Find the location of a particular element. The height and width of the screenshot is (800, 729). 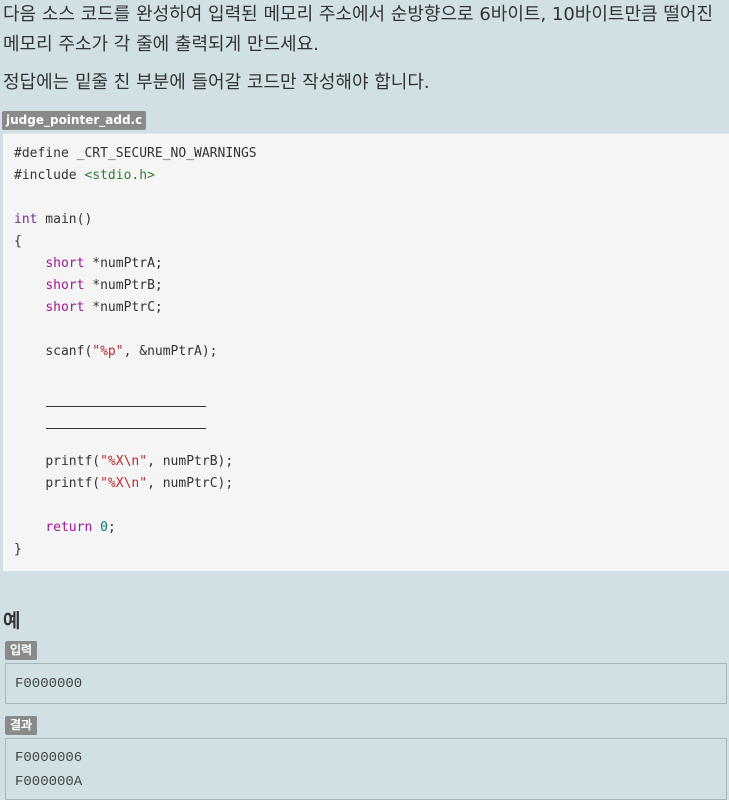

code-line: scanf("%p", &numPtrA); is located at coordinates (135, 352).